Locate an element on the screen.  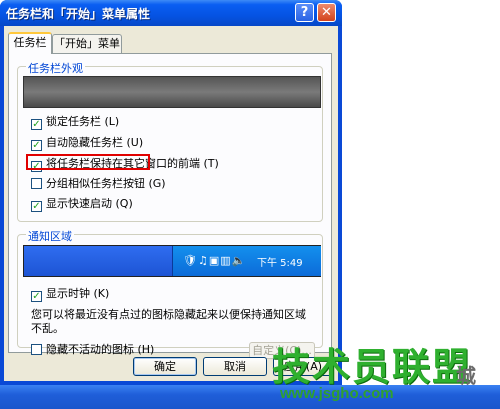
tray-clock: 下午 5:49 is located at coordinates (280, 263).